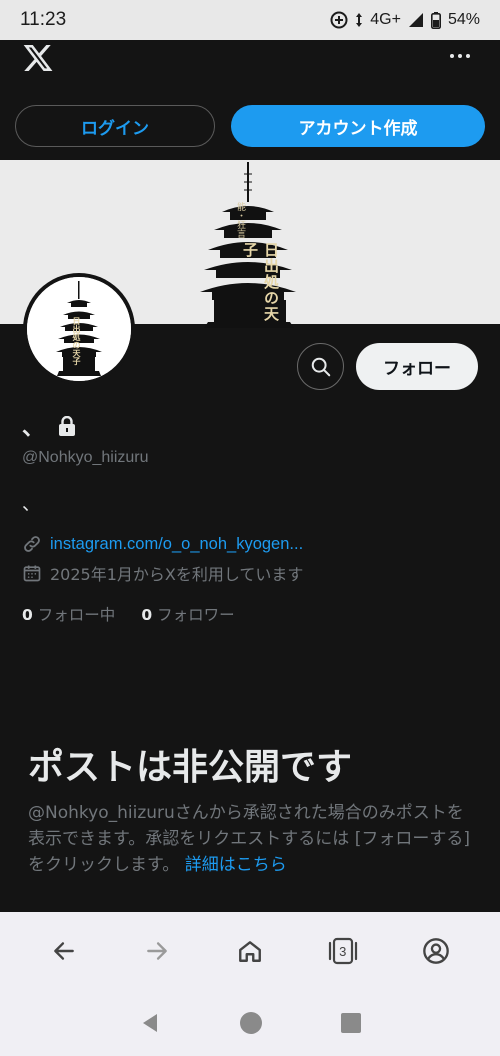  I want to click on back-button, so click(64, 951).